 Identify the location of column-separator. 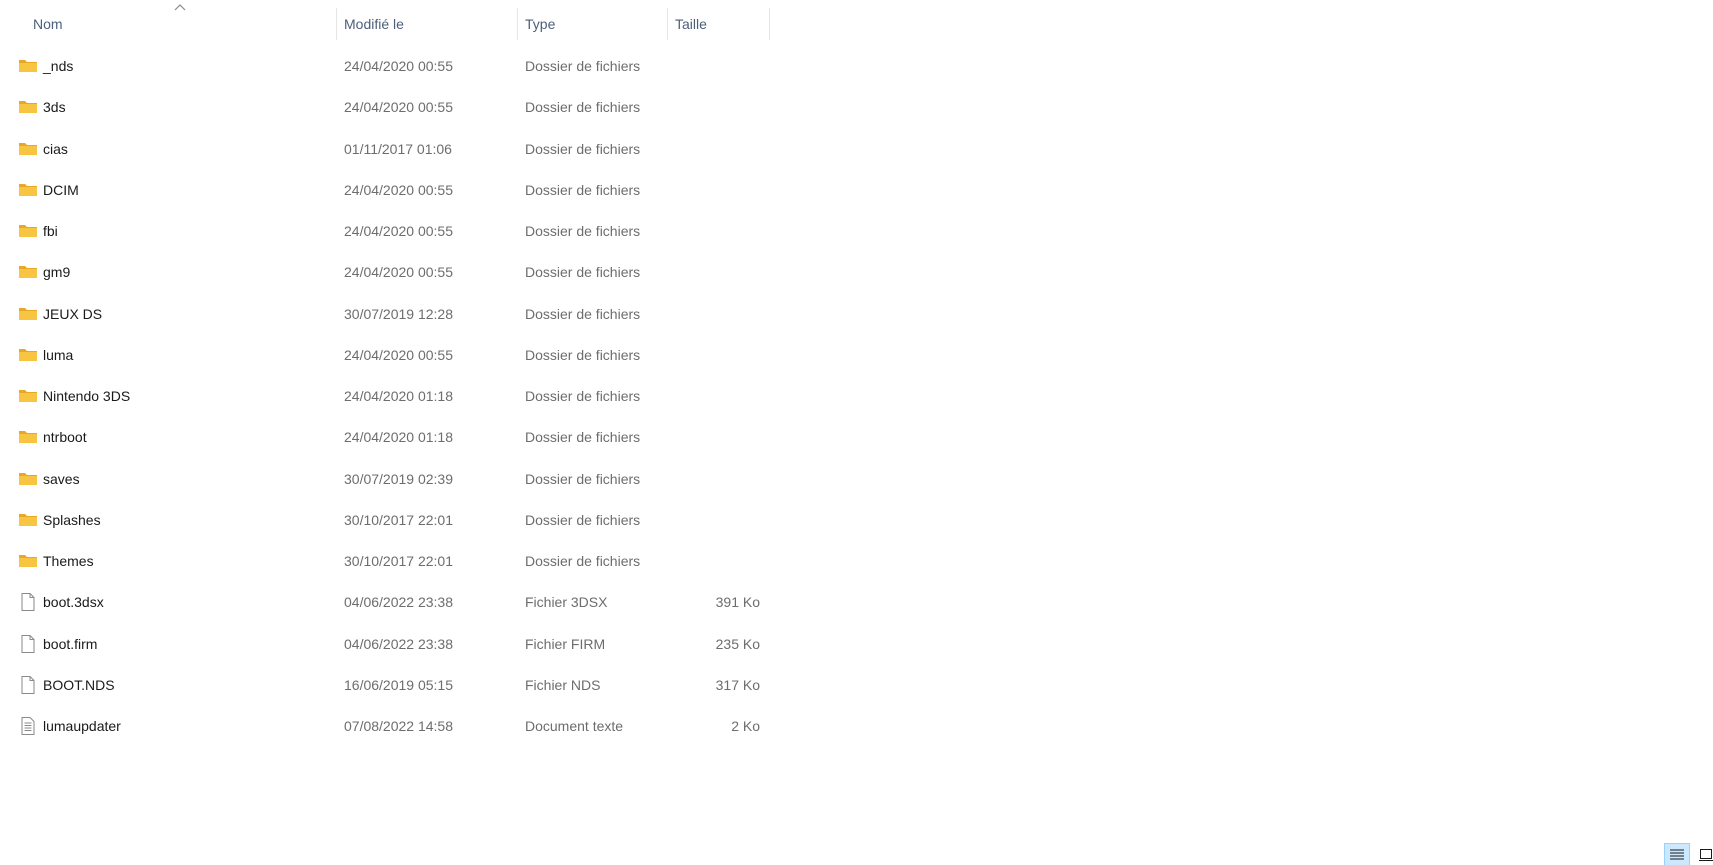
(769, 24).